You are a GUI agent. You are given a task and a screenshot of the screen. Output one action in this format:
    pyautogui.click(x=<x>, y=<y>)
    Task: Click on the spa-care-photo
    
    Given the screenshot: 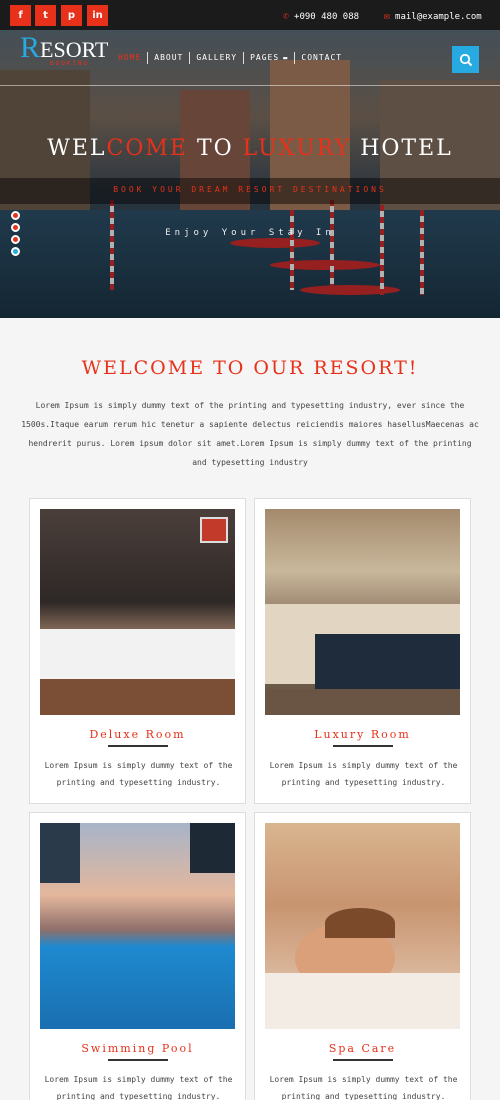 What is the action you would take?
    pyautogui.click(x=362, y=926)
    